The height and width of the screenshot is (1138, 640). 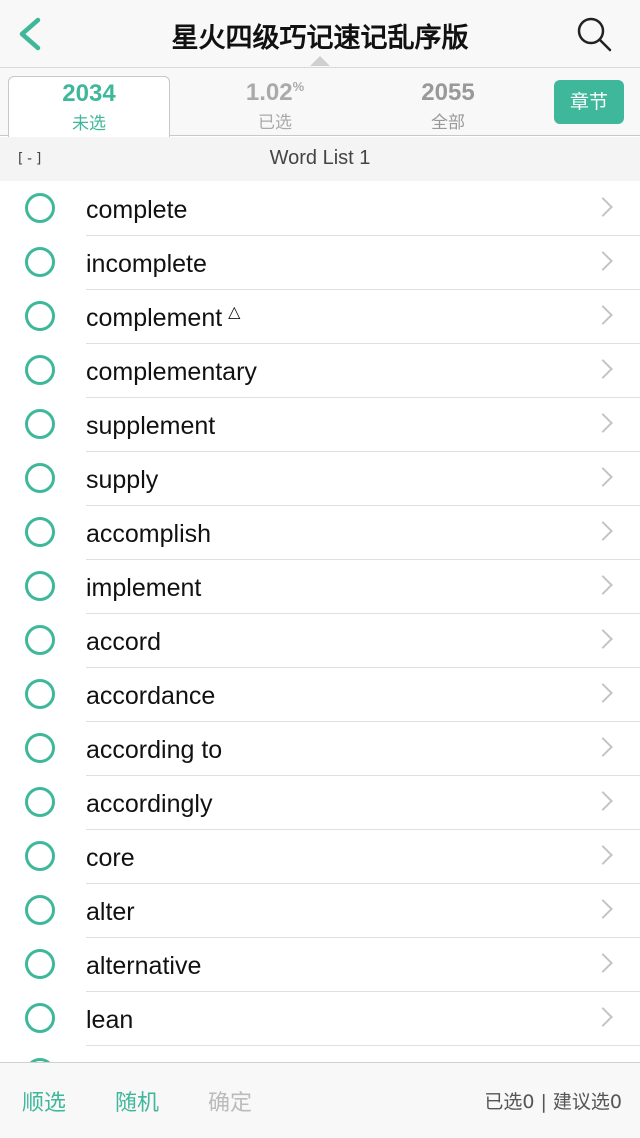 I want to click on list-item: accord, so click(x=320, y=641).